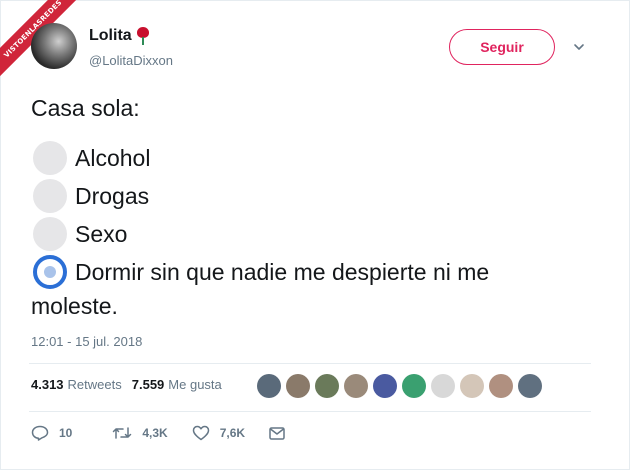  Describe the element at coordinates (101, 234) in the screenshot. I see `poll-option-label: Sexo` at that location.